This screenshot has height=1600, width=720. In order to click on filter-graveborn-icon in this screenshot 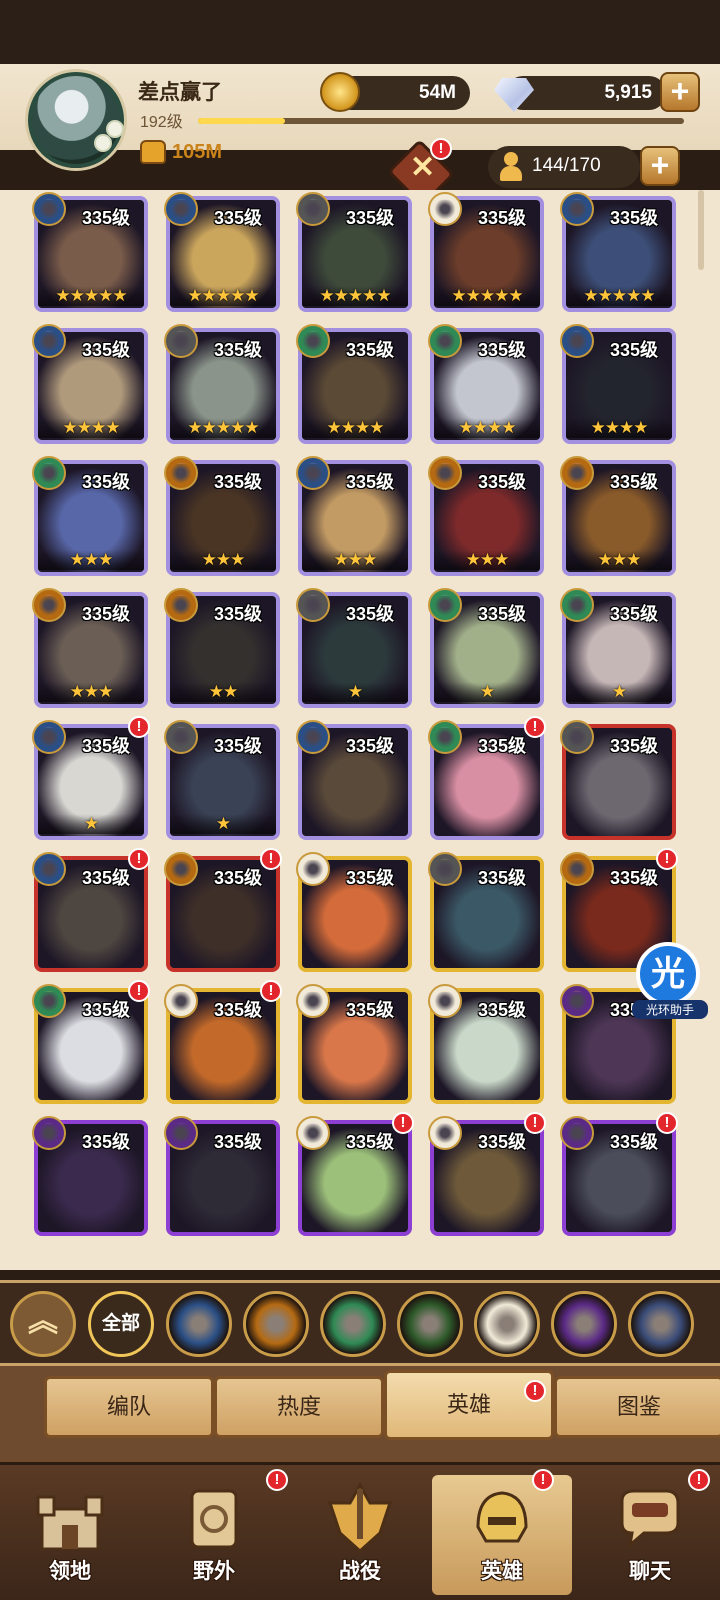, I will do `click(430, 1324)`.